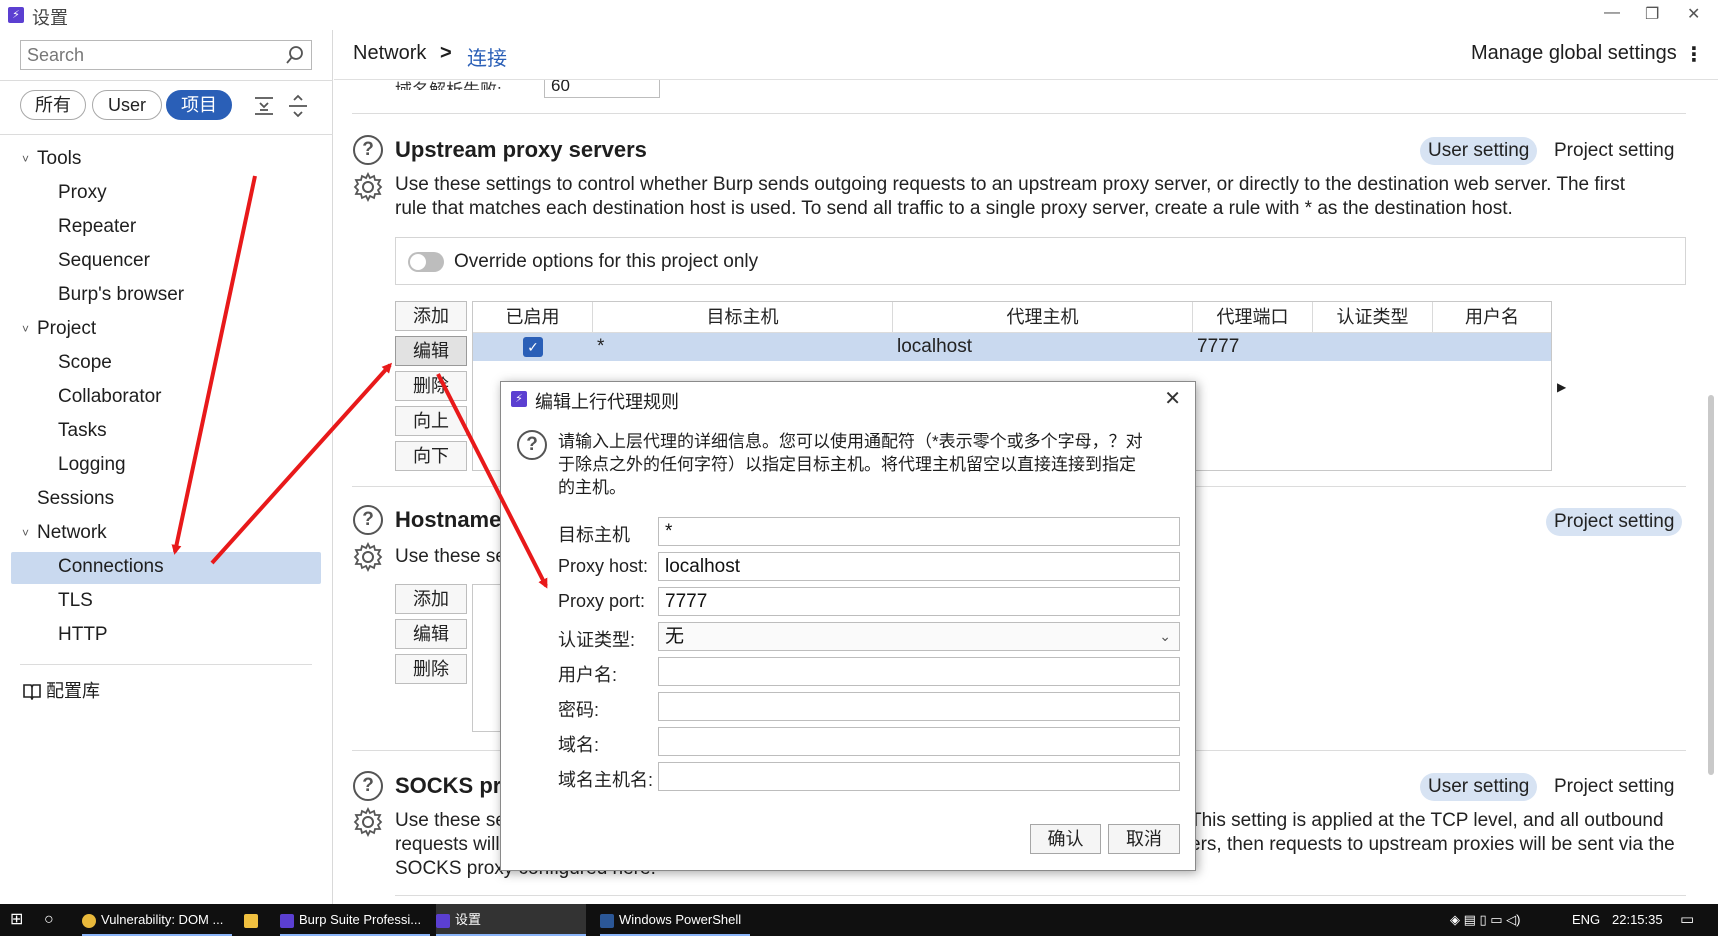  I want to click on tree-item-project: Project, so click(66, 329).